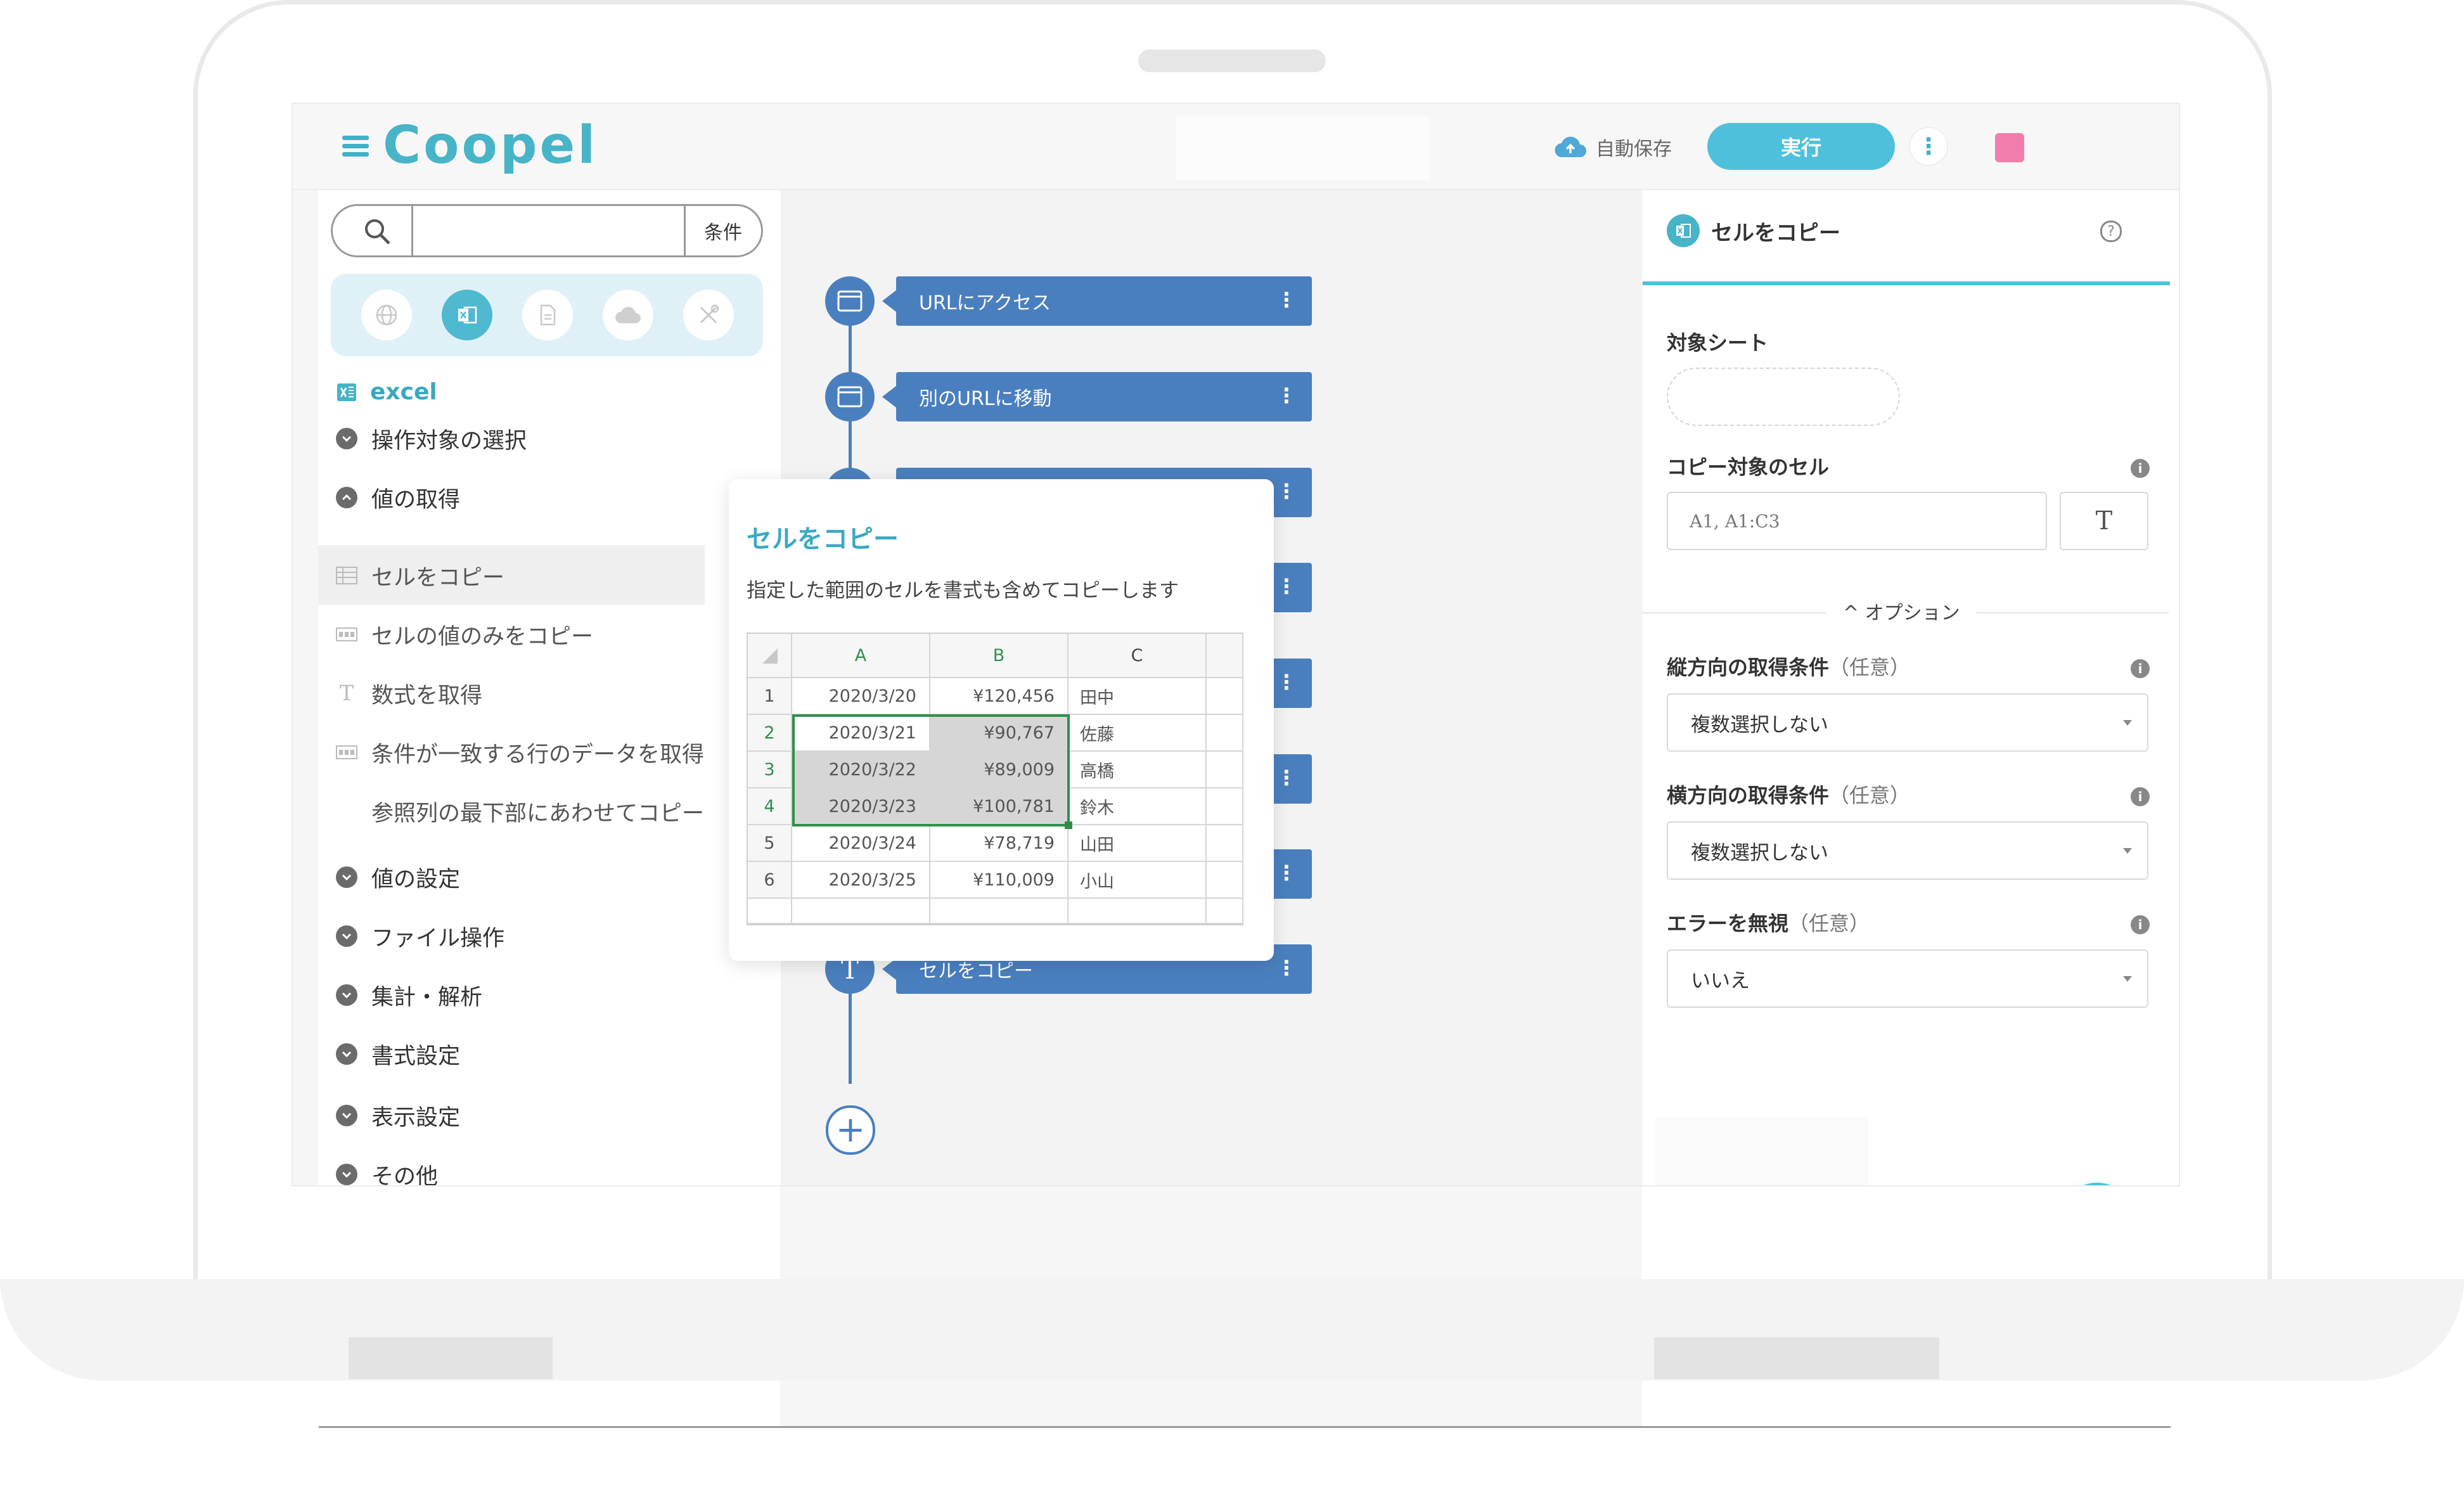 The height and width of the screenshot is (1511, 2464). Describe the element at coordinates (427, 696) in the screenshot. I see `item-label: 数式を取得` at that location.